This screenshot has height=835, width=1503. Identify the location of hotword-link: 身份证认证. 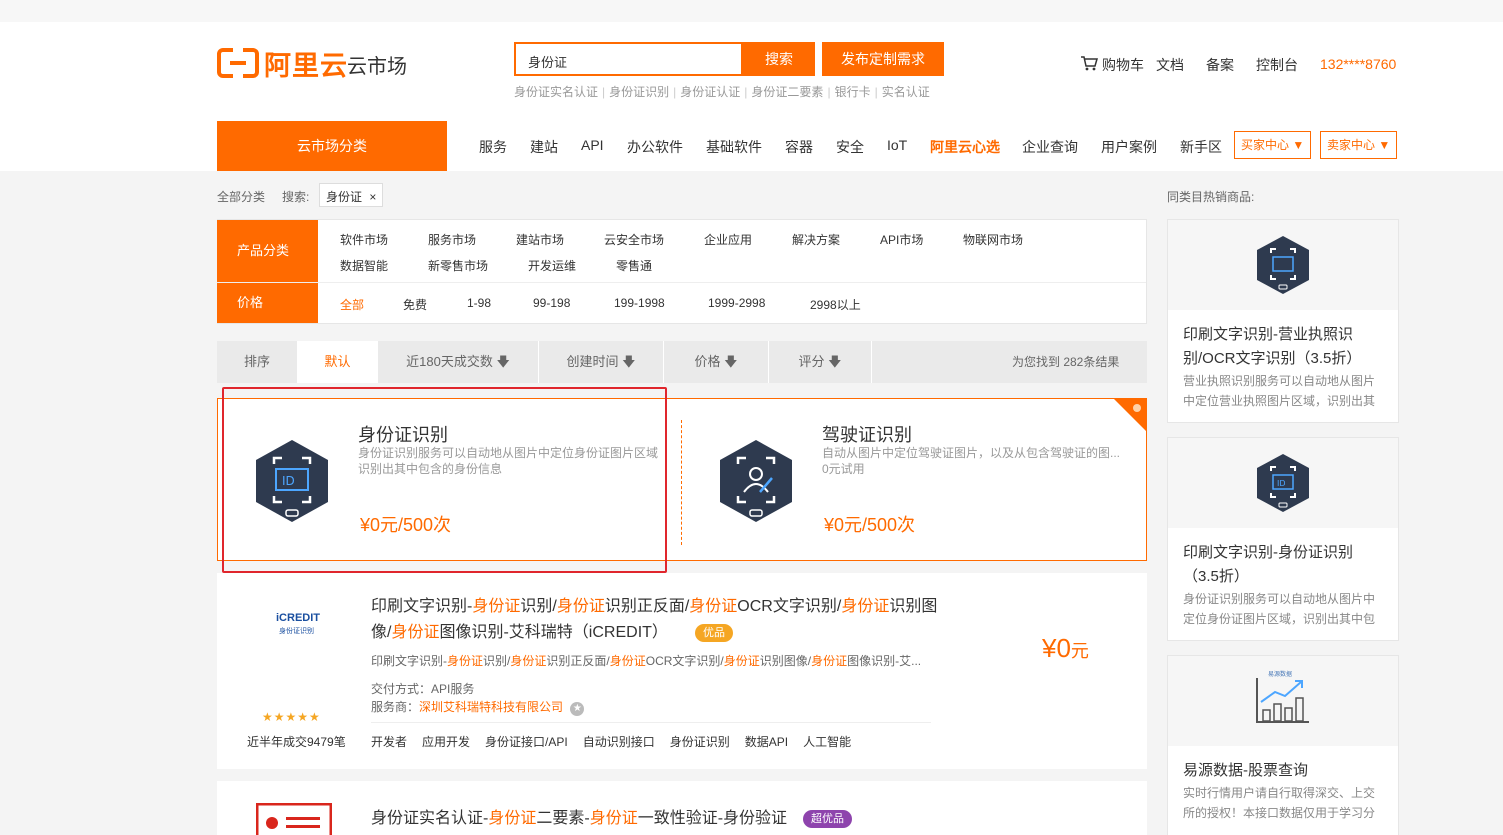
(710, 92).